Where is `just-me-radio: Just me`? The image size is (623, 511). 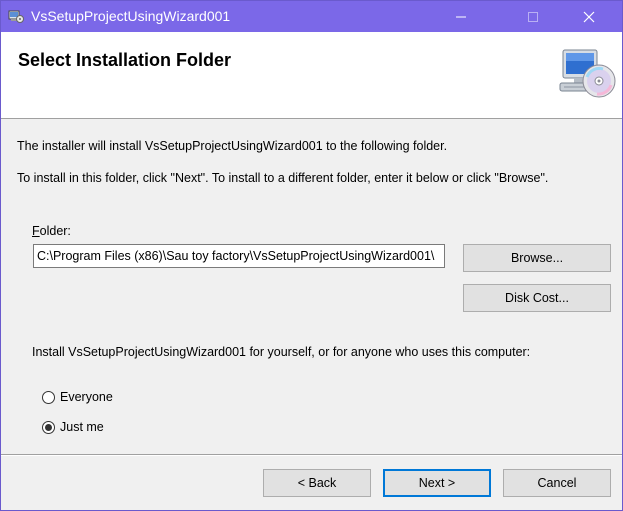 just-me-radio: Just me is located at coordinates (73, 427).